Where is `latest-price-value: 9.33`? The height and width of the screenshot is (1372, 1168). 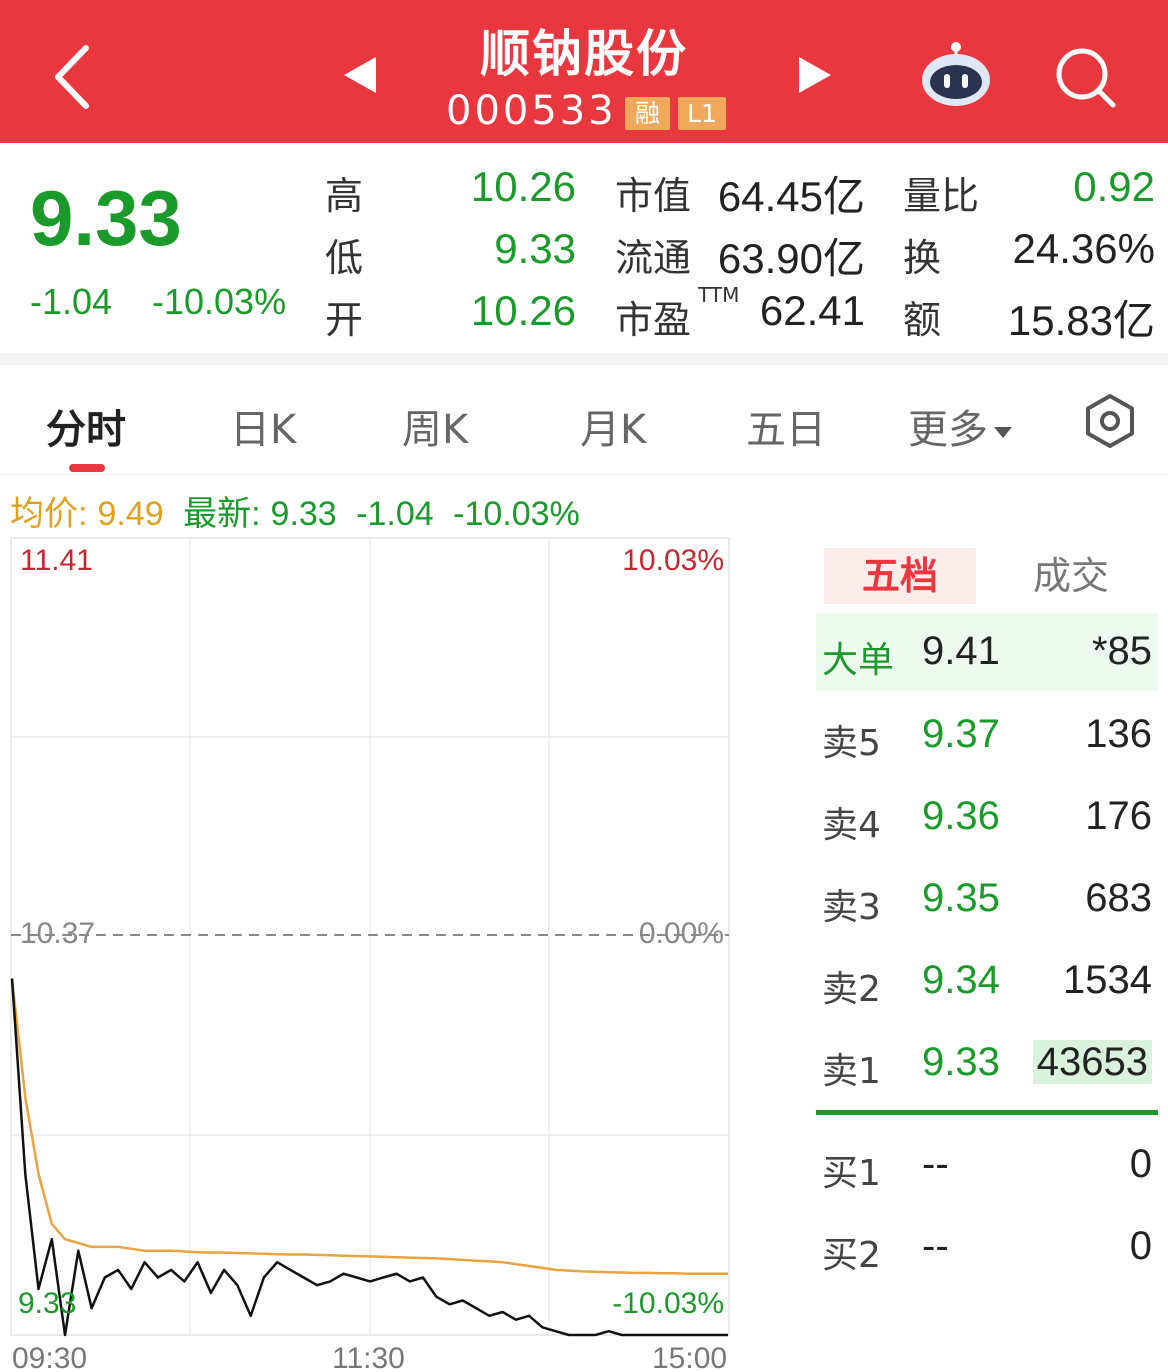
latest-price-value: 9.33 is located at coordinates (303, 514).